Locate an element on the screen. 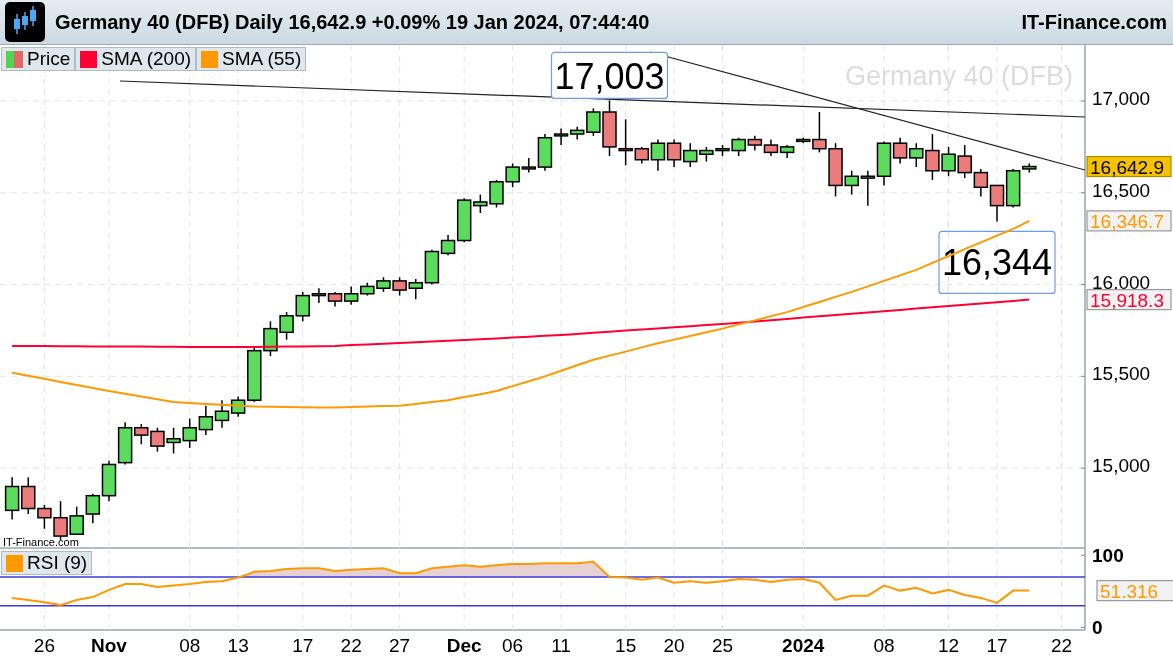 The width and height of the screenshot is (1173, 660). price-callout: 16,344 is located at coordinates (997, 262).